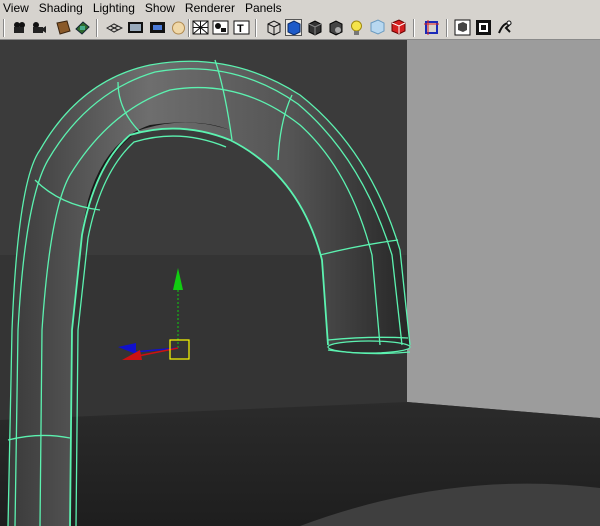 The width and height of the screenshot is (600, 526). I want to click on resolution-gate-icon, so click(157, 27).